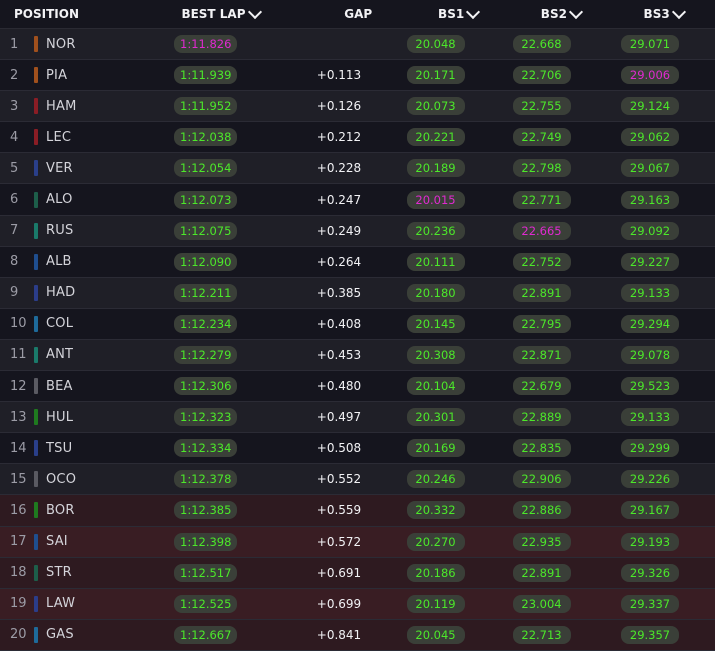 The height and width of the screenshot is (651, 715). Describe the element at coordinates (339, 386) in the screenshot. I see `gap-value: +0.480` at that location.